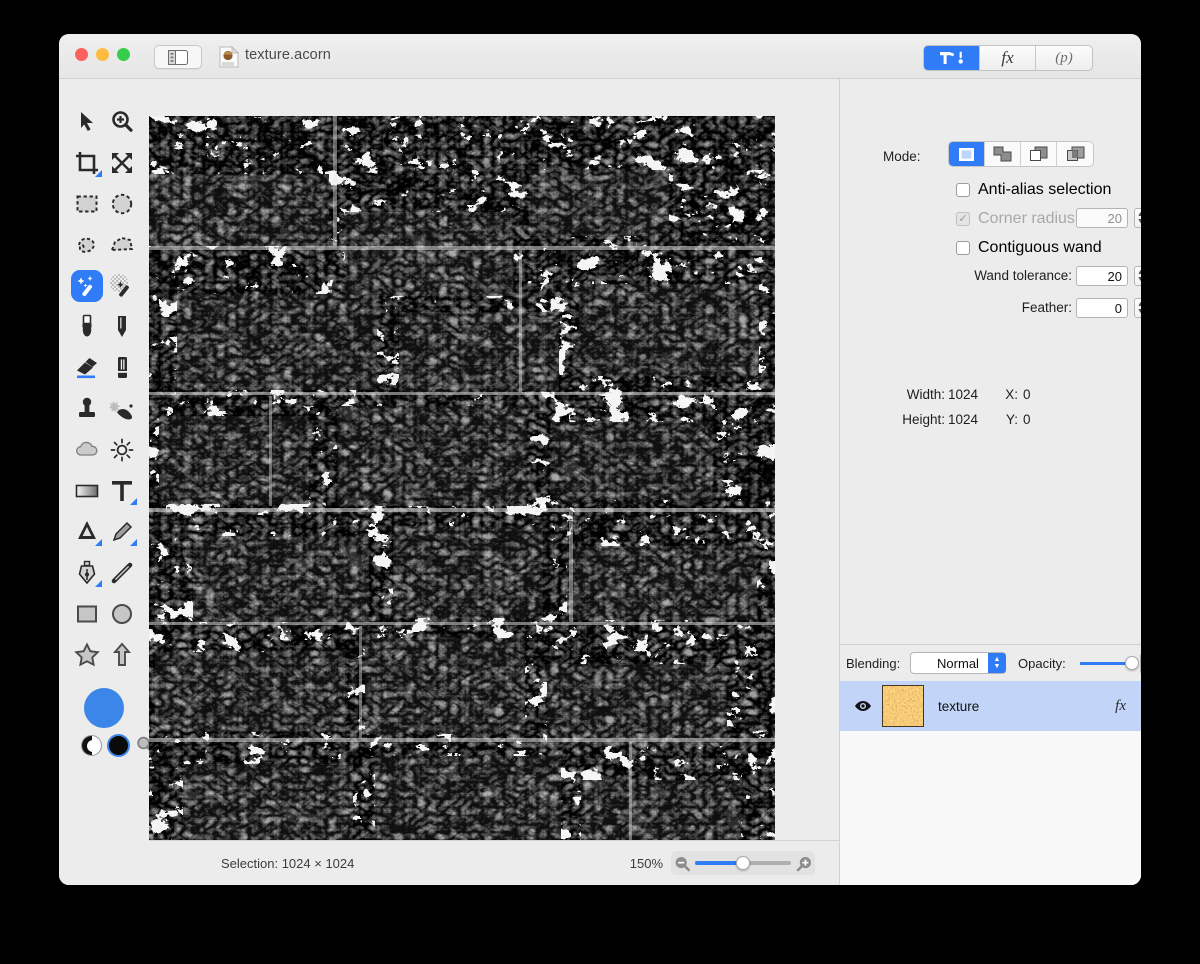  I want to click on marker-icon, so click(122, 367).